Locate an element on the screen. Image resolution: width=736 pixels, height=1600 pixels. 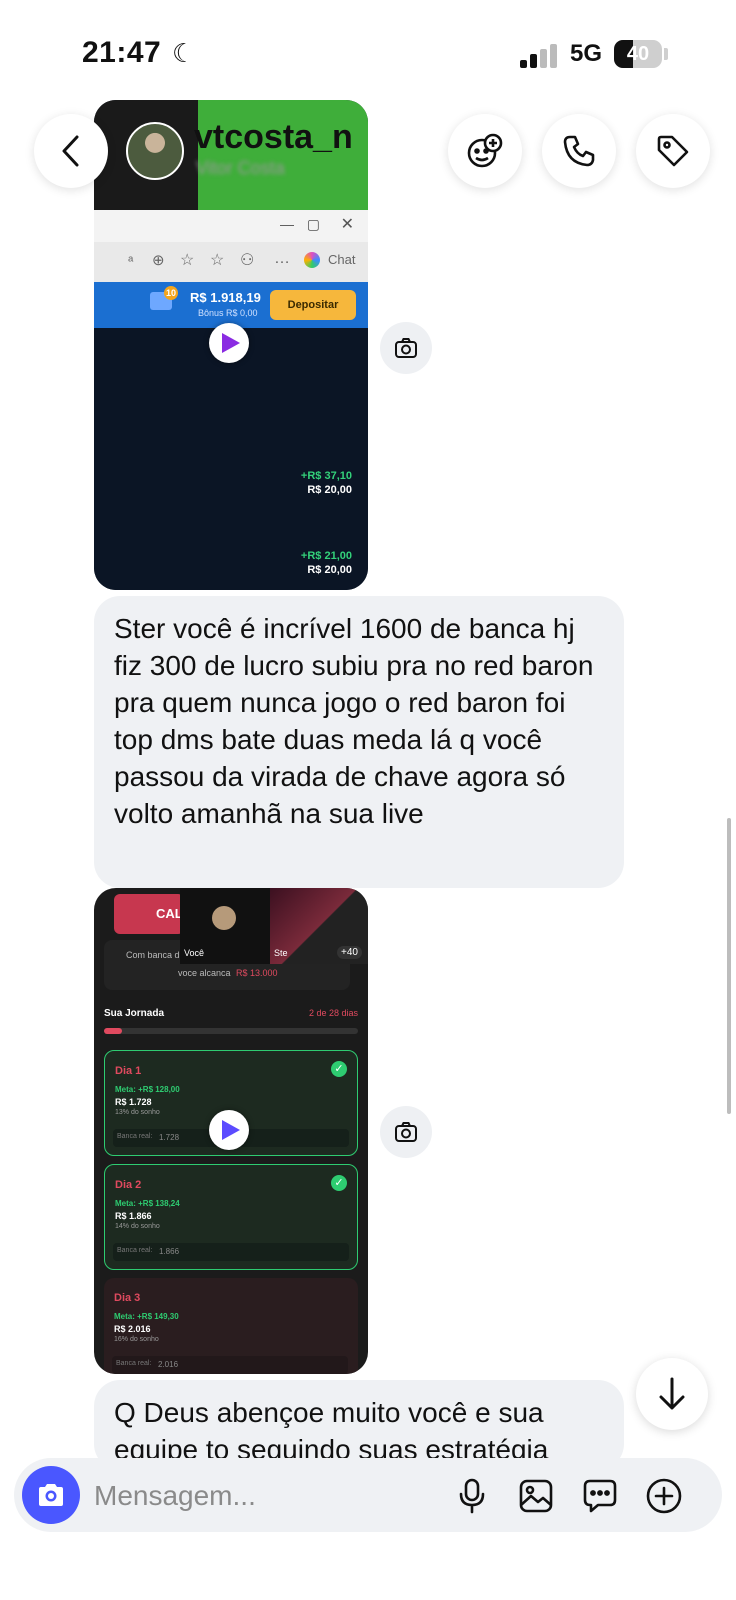
network-label: 5G is located at coordinates (586, 53).